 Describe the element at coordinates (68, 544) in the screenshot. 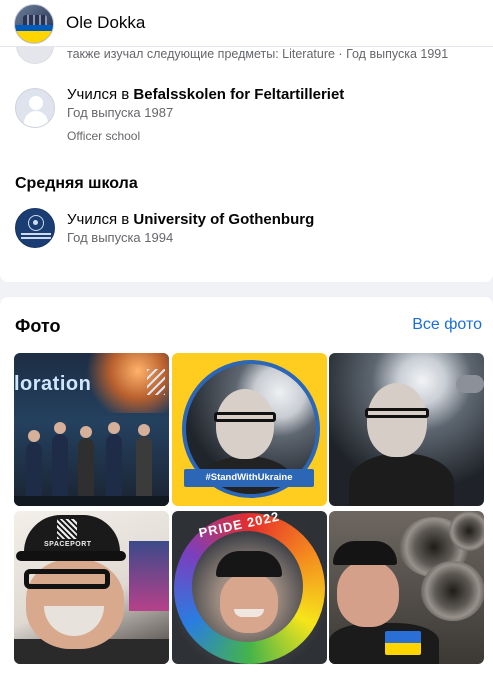

I see `photo-4-overlay-text: SPACEPORT` at that location.